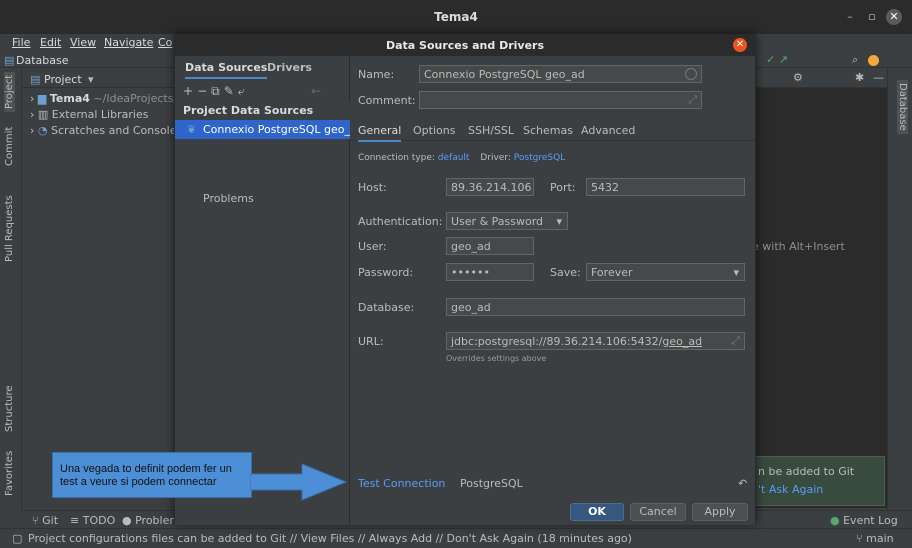 This screenshot has height=548, width=912. I want to click on save-select: Forever ▾, so click(665, 272).